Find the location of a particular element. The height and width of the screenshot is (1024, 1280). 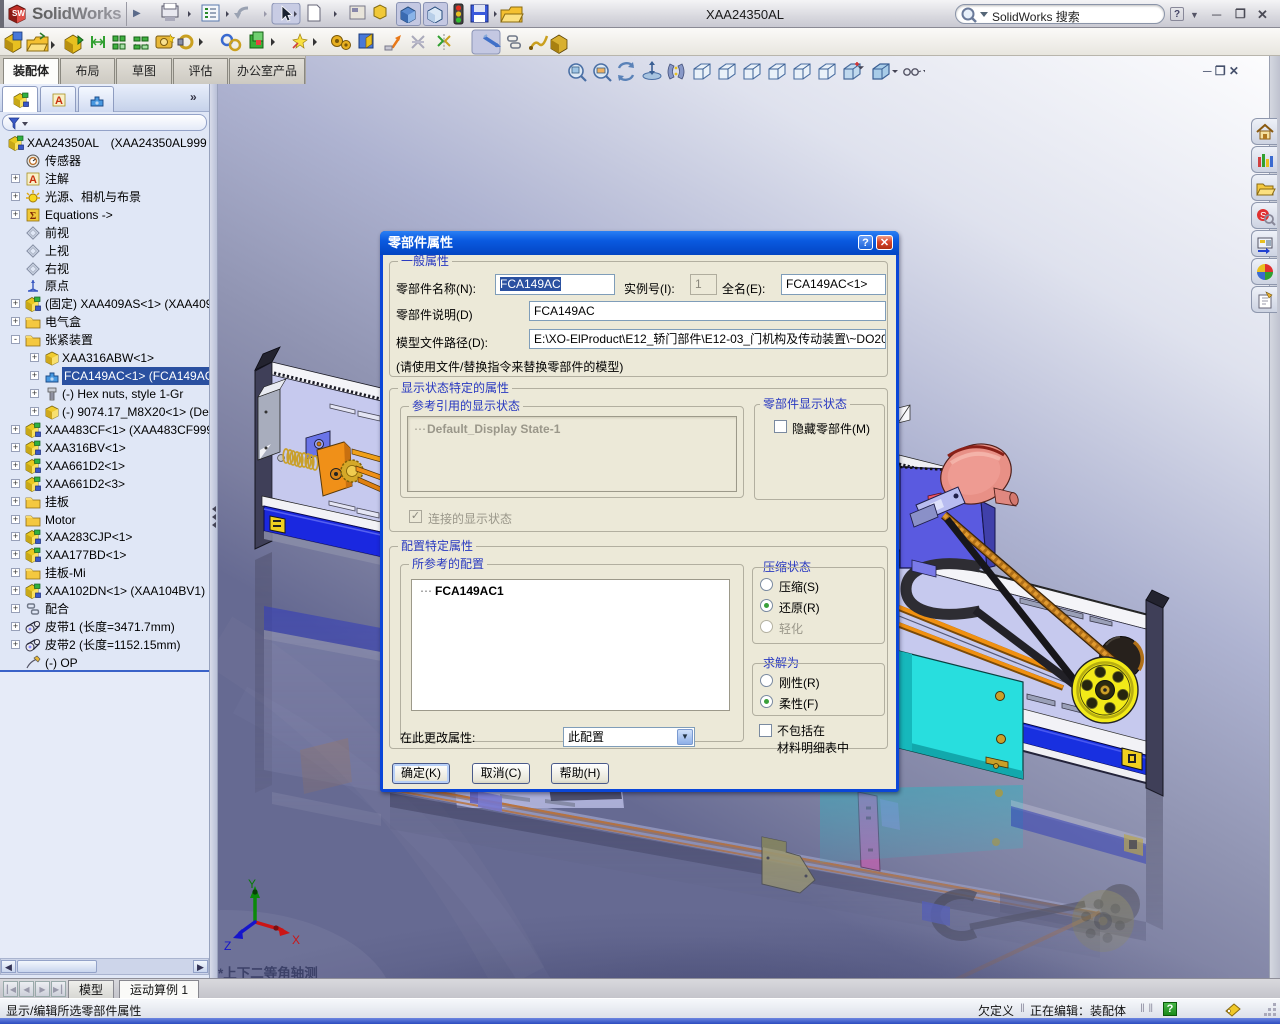

svg-text: *上下二等角轴测 is located at coordinates (268, 971).